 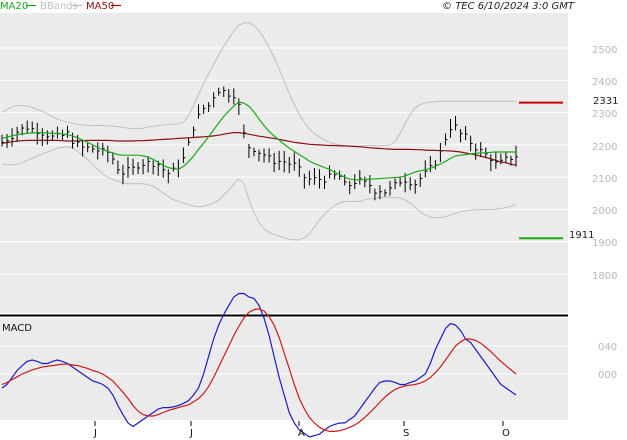 What do you see at coordinates (299, 423) in the screenshot?
I see `axis-ticks` at bounding box center [299, 423].